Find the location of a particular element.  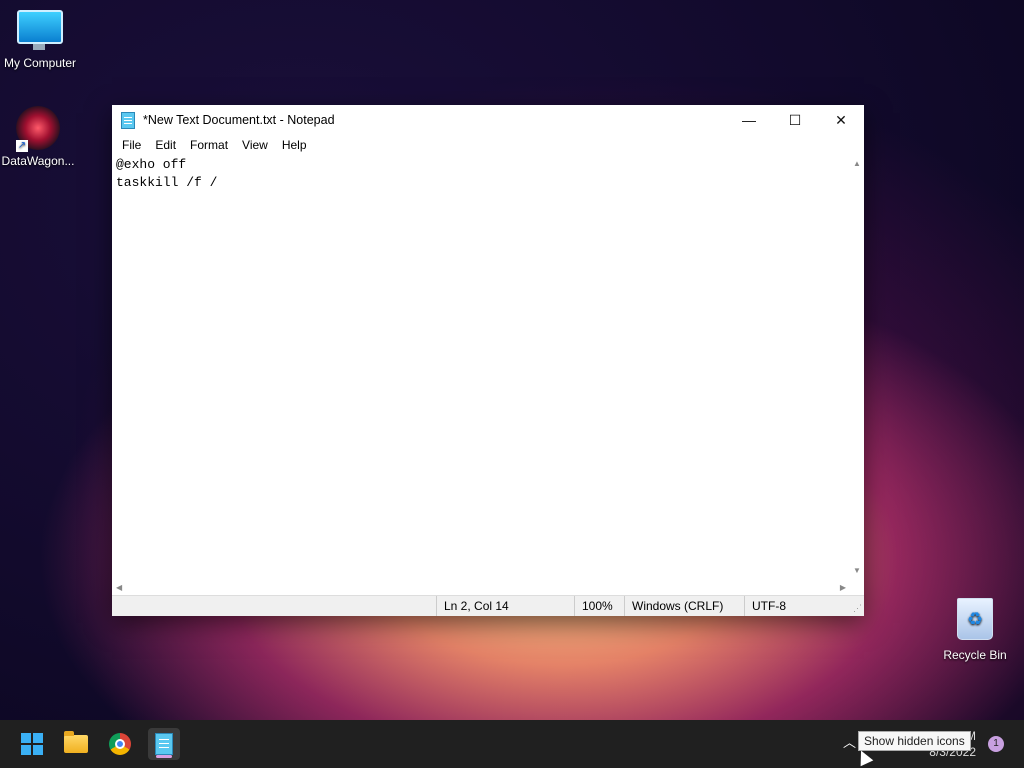

close-button: ✕ is located at coordinates (841, 120).